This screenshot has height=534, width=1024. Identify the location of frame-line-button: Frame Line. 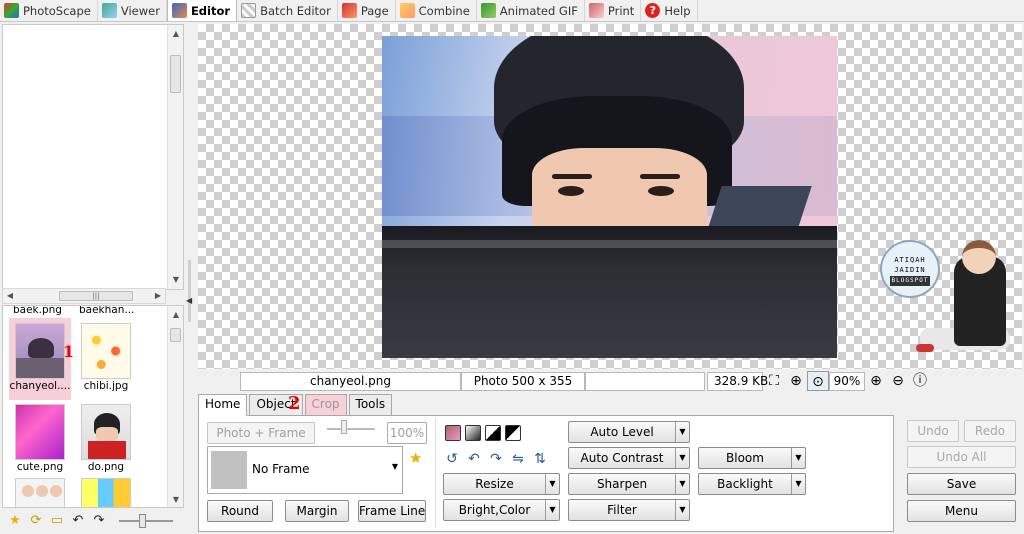
(392, 511).